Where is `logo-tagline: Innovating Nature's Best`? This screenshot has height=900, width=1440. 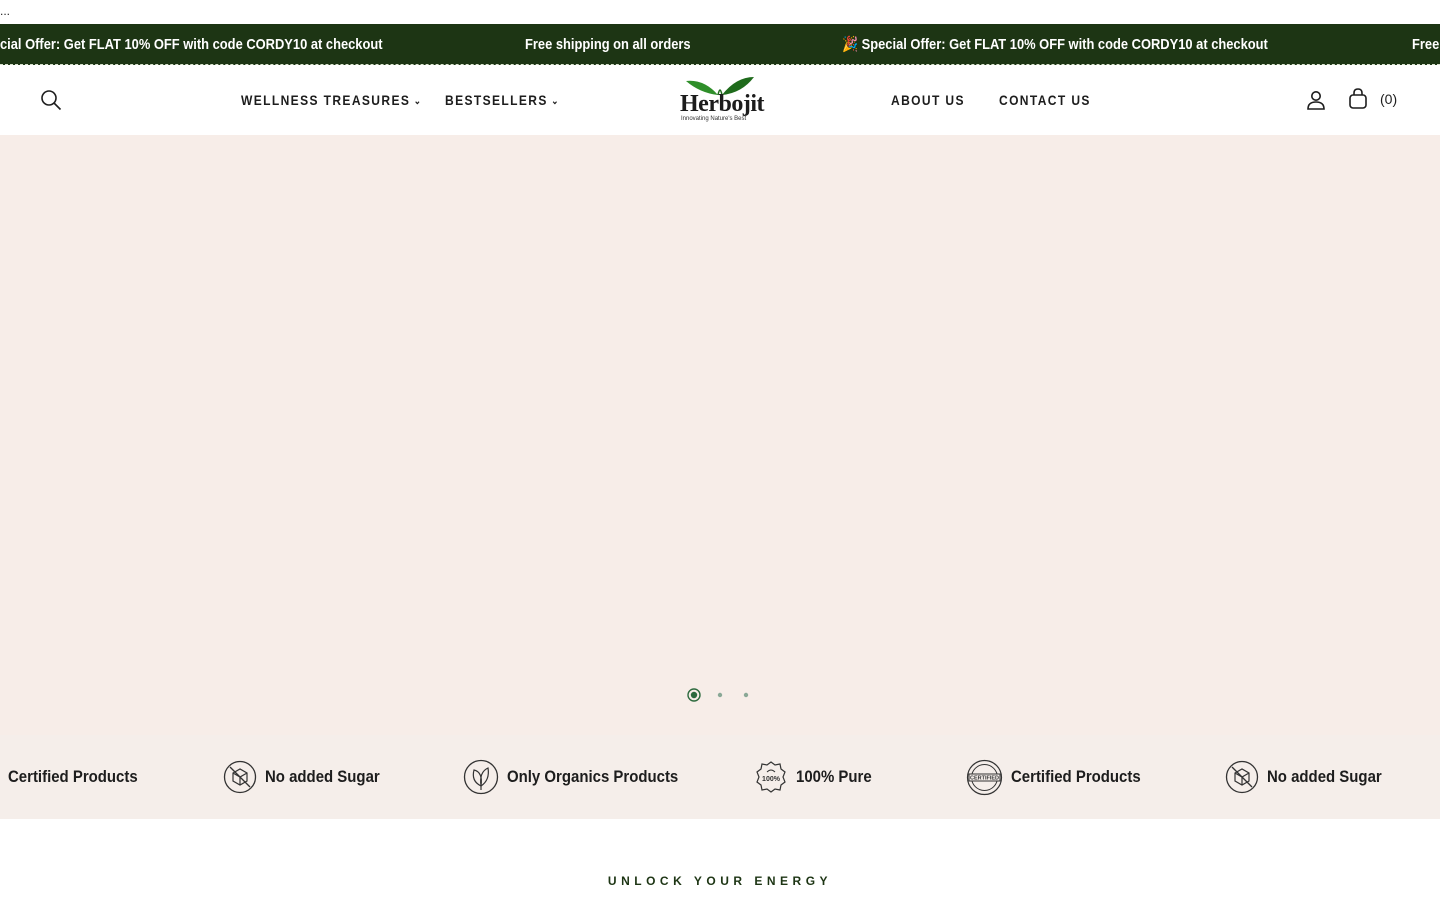 logo-tagline: Innovating Nature's Best is located at coordinates (714, 119).